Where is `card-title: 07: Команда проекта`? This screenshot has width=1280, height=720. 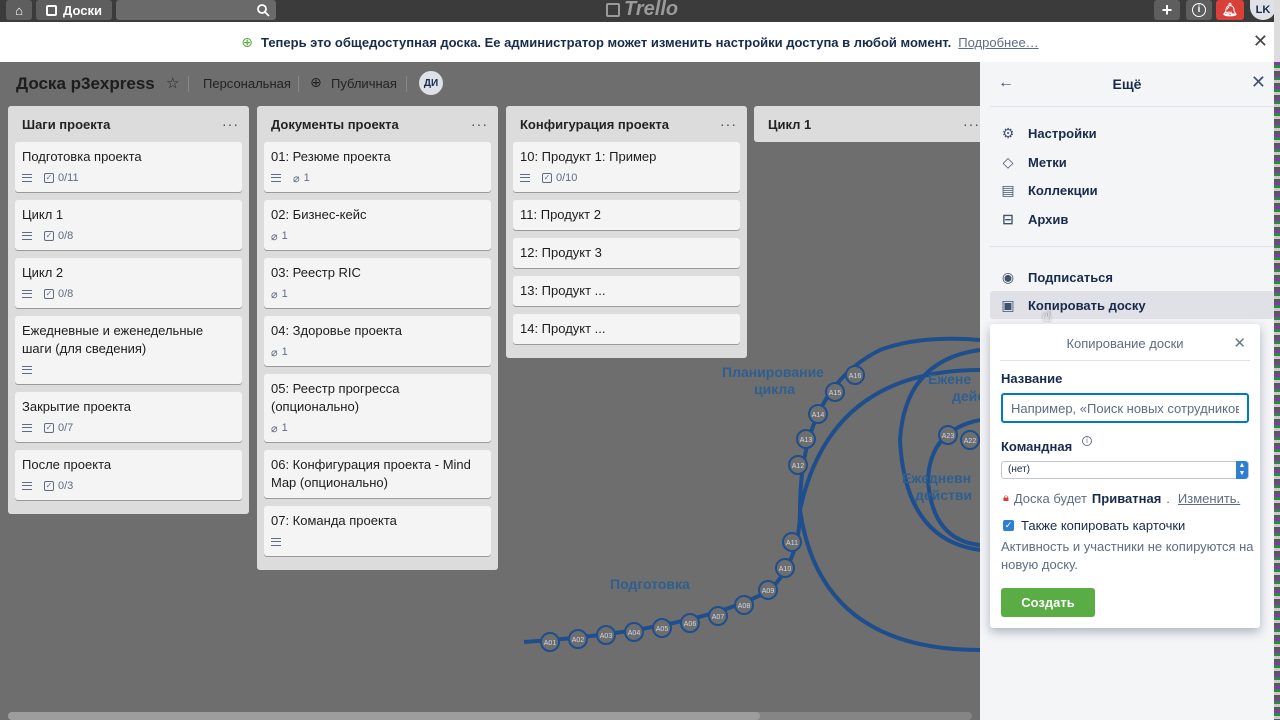 card-title: 07: Команда проекта is located at coordinates (334, 520).